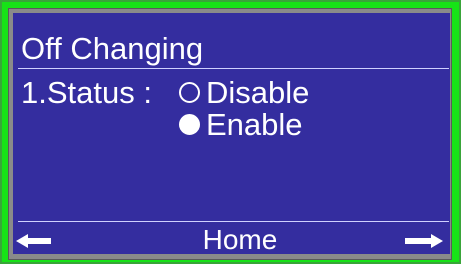 Image resolution: width=461 pixels, height=264 pixels. I want to click on left-arrow-icon, so click(33, 241).